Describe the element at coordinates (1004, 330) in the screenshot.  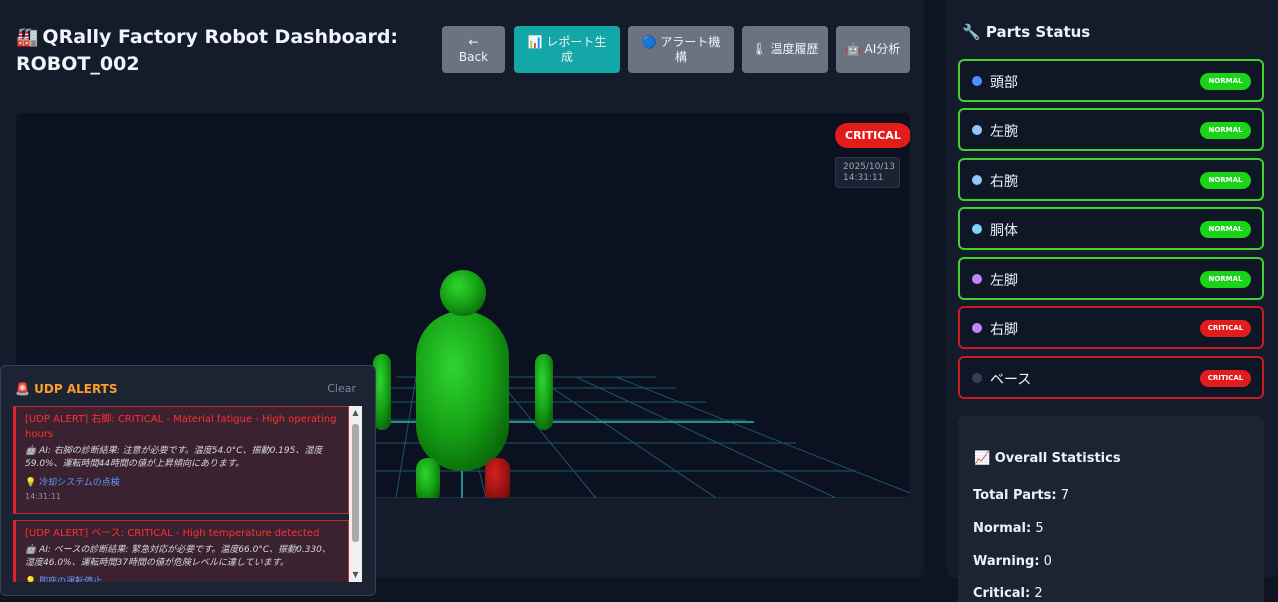
I see `part-name: 右脚` at that location.